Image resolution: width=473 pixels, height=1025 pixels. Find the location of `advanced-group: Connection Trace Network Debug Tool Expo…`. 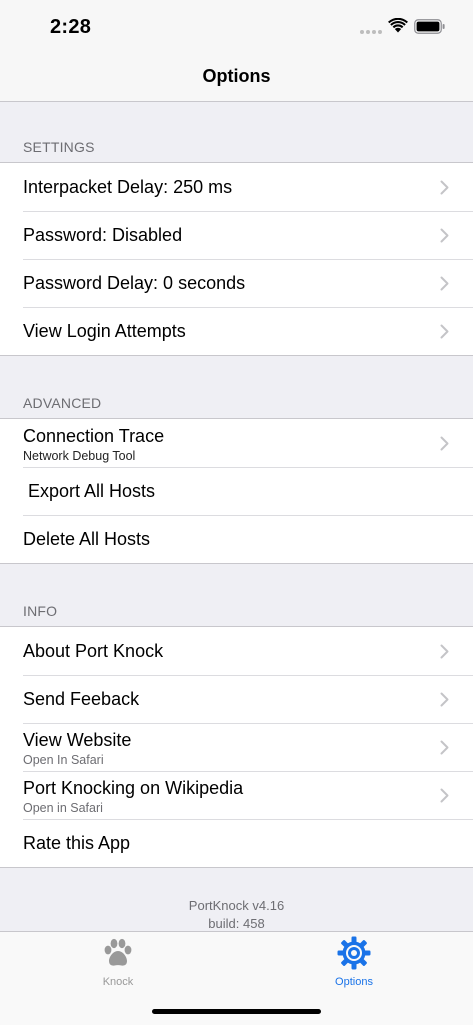

advanced-group: Connection Trace Network Debug Tool Expo… is located at coordinates (236, 491).